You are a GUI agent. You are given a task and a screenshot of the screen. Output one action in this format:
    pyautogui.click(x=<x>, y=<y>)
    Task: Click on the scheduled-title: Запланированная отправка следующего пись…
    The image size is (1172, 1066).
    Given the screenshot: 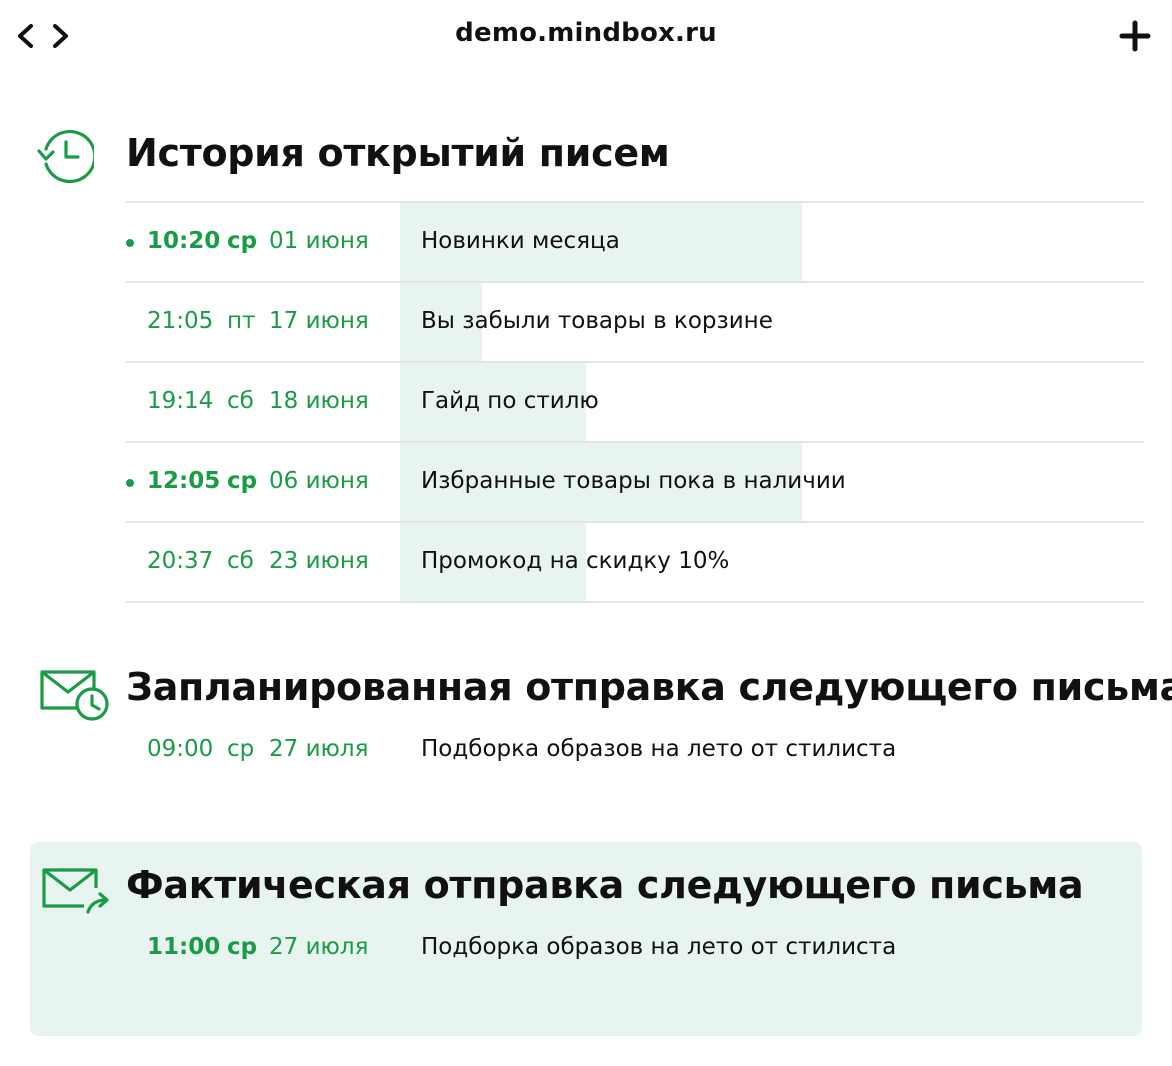 What is the action you would take?
    pyautogui.click(x=649, y=687)
    